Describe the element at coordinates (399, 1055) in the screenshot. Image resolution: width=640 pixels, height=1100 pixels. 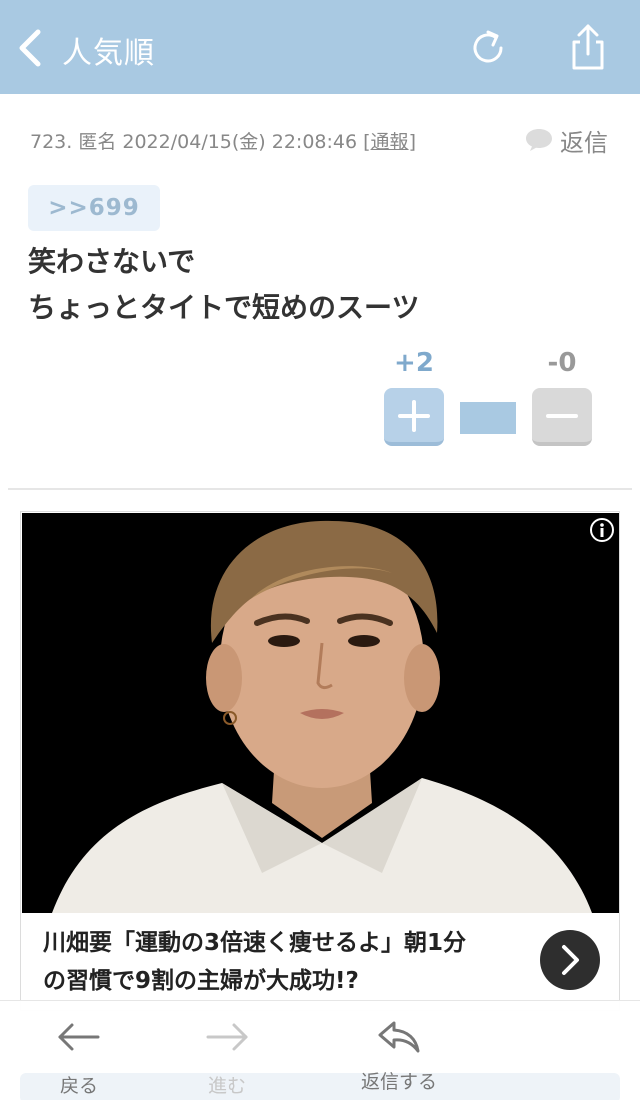
I see `nav-reply-button: 返信する` at that location.